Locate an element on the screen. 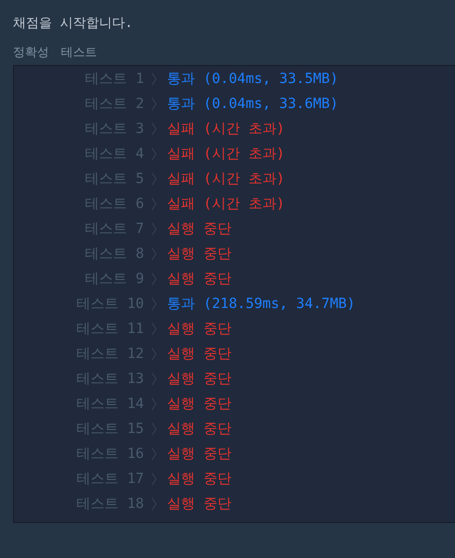 This screenshot has width=455, height=558. test-result: 통과 (0.04ms, 33.6MB) is located at coordinates (252, 103).